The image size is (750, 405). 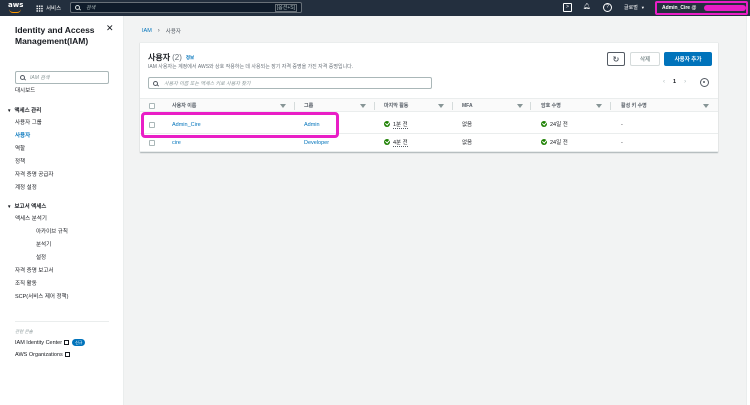 I want to click on chevron-left-icon: ‹, so click(x=664, y=82).